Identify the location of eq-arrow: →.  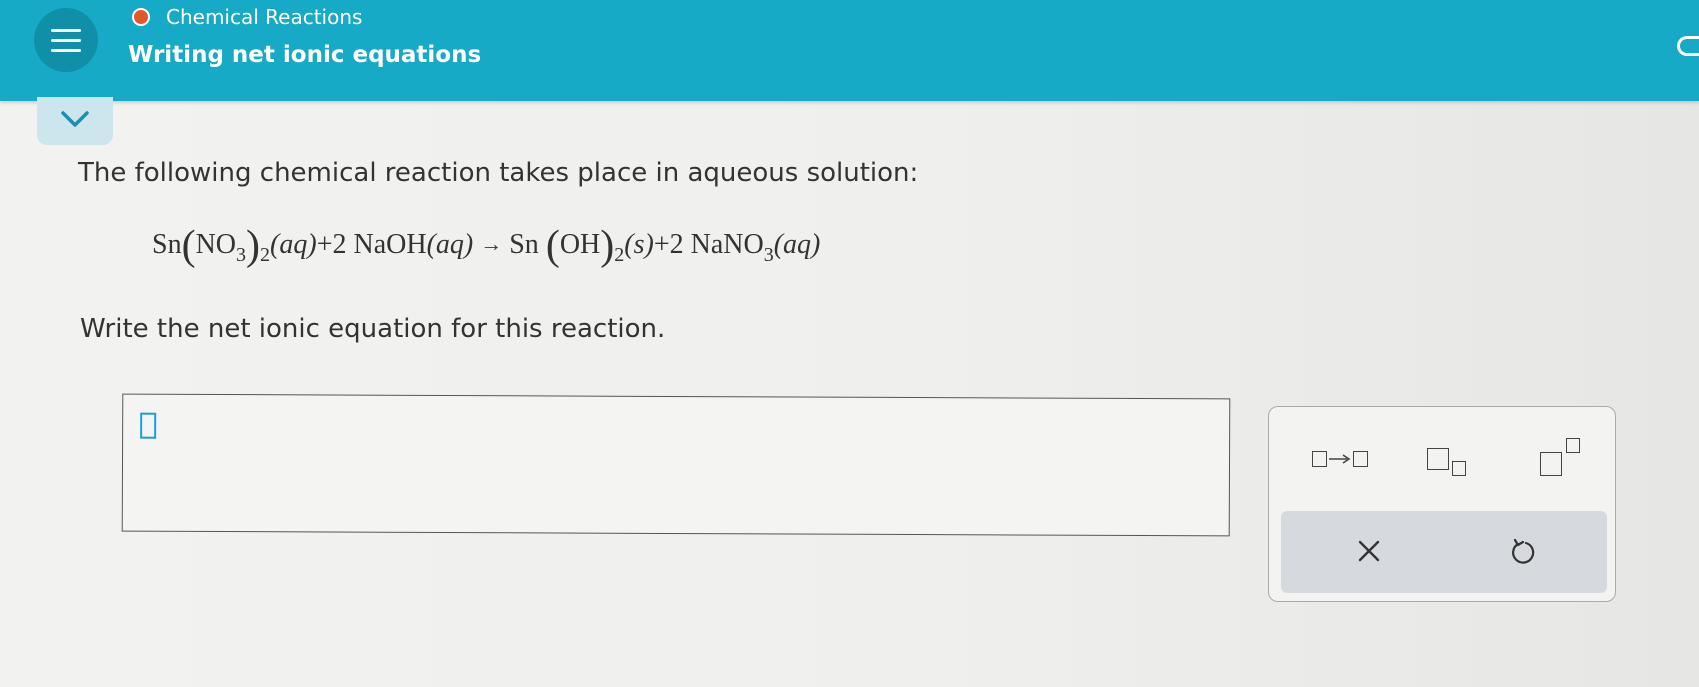
(491, 243).